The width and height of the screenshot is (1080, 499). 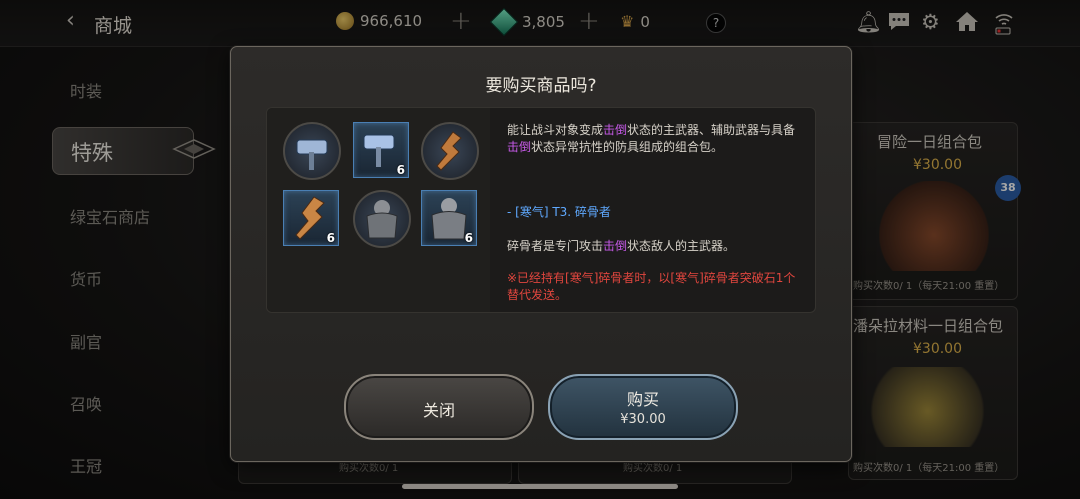 I want to click on hammer-icon, so click(x=312, y=154).